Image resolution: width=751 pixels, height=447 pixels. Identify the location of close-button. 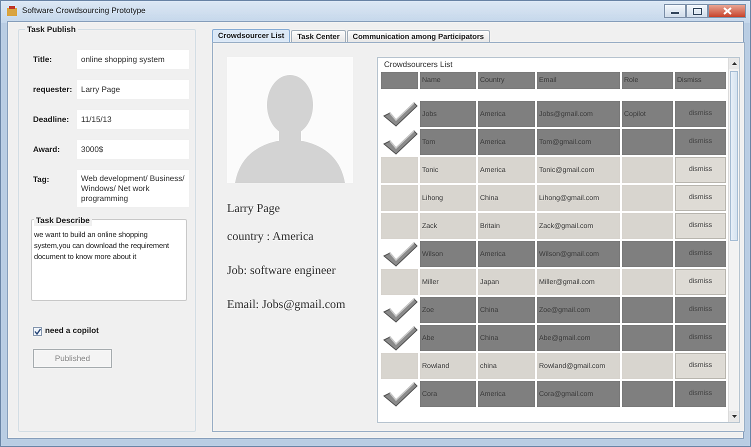
(727, 11).